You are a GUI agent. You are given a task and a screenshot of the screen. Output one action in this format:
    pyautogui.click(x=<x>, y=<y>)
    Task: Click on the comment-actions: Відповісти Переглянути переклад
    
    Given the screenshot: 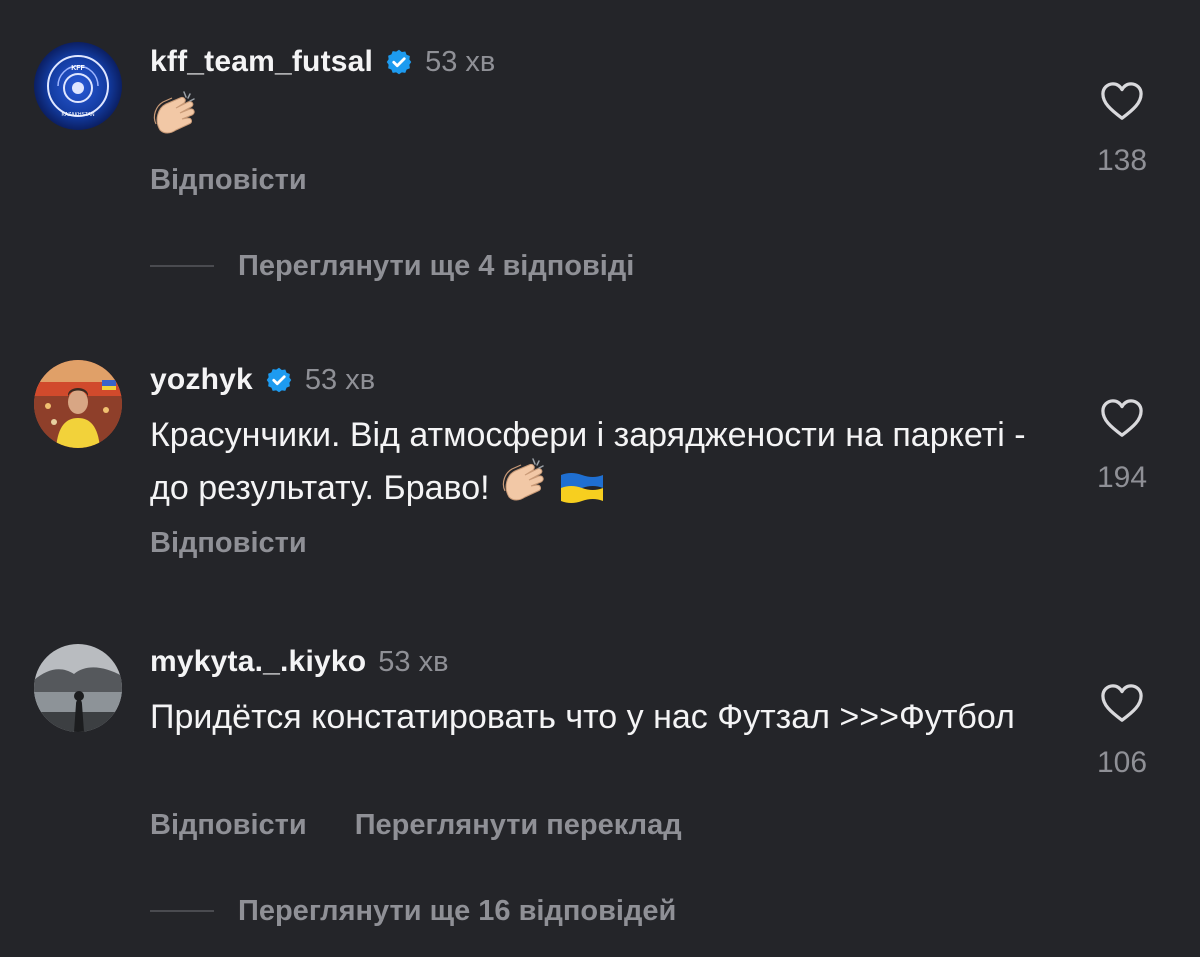 What is the action you would take?
    pyautogui.click(x=416, y=825)
    